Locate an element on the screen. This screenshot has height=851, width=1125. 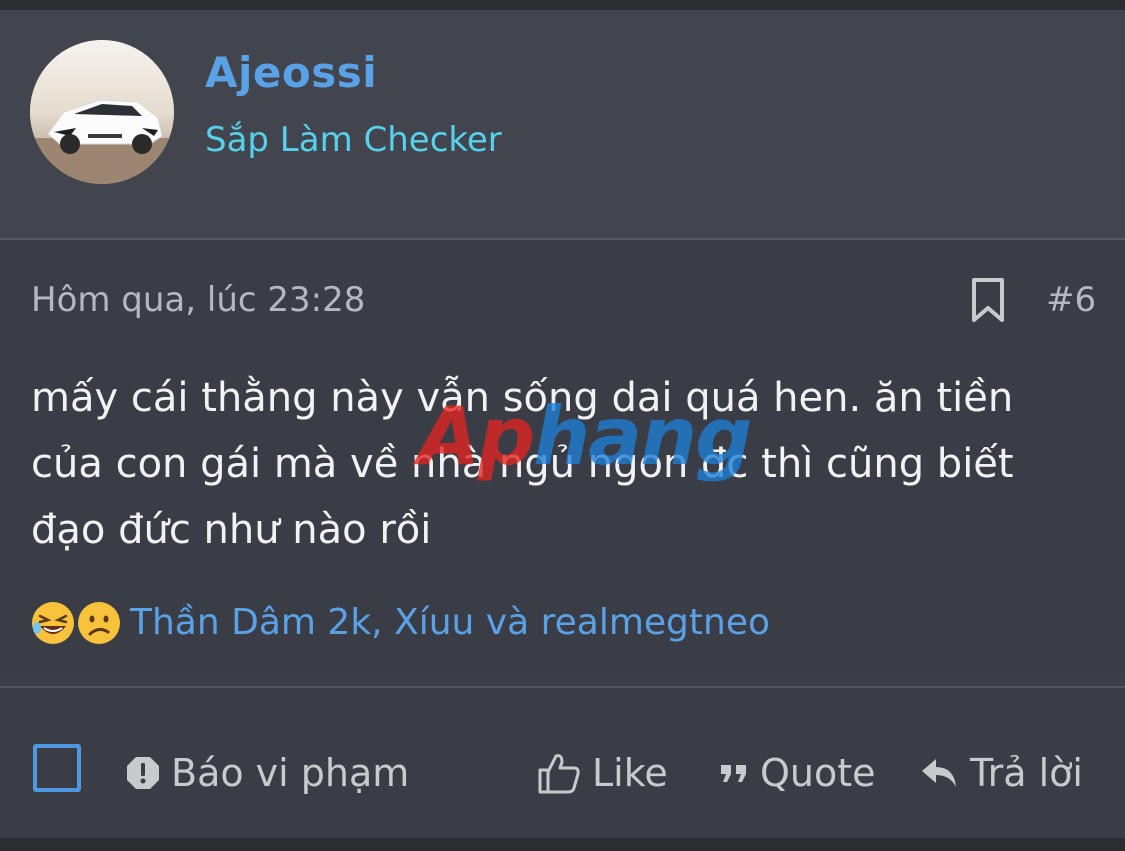
report-button: Báo vi phạm is located at coordinates (267, 773).